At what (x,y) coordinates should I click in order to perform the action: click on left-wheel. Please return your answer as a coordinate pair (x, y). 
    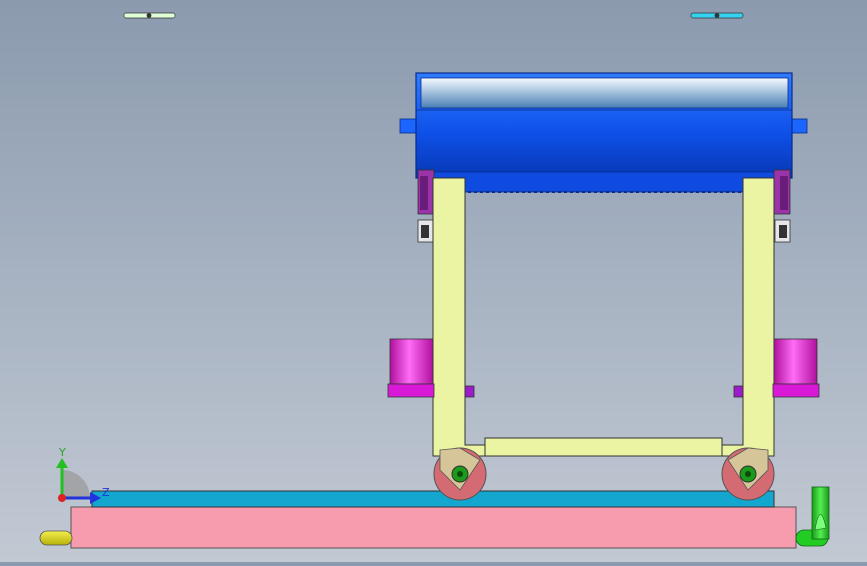
    Looking at the image, I should click on (460, 474).